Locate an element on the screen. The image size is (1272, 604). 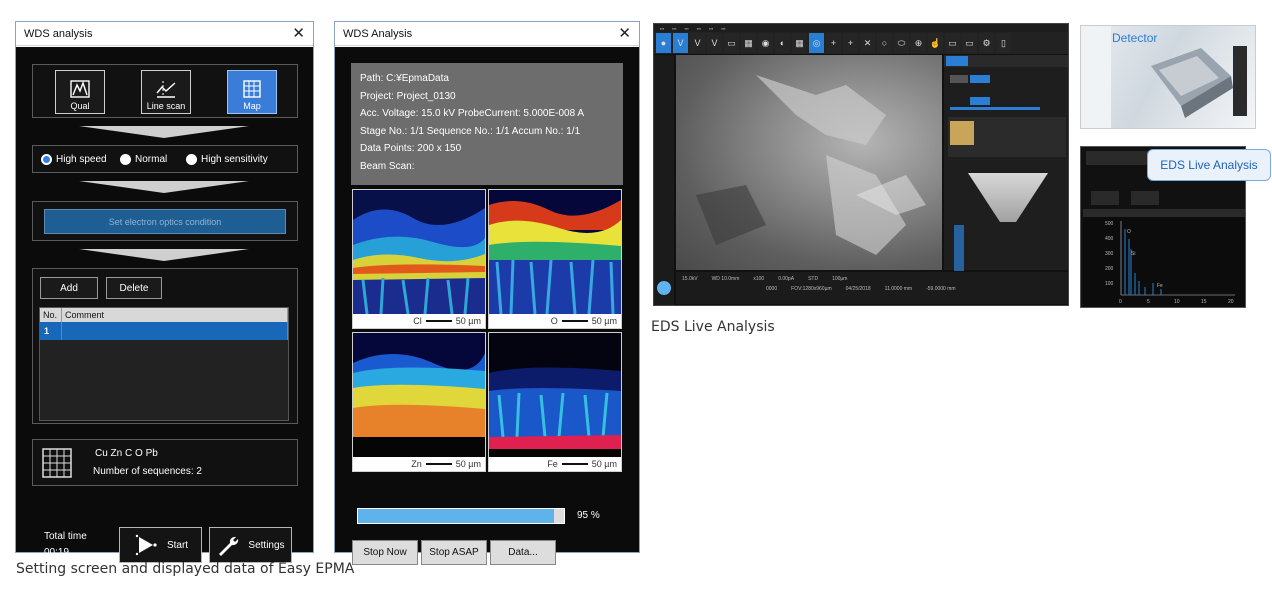
y-tick: 500 is located at coordinates (1109, 224).